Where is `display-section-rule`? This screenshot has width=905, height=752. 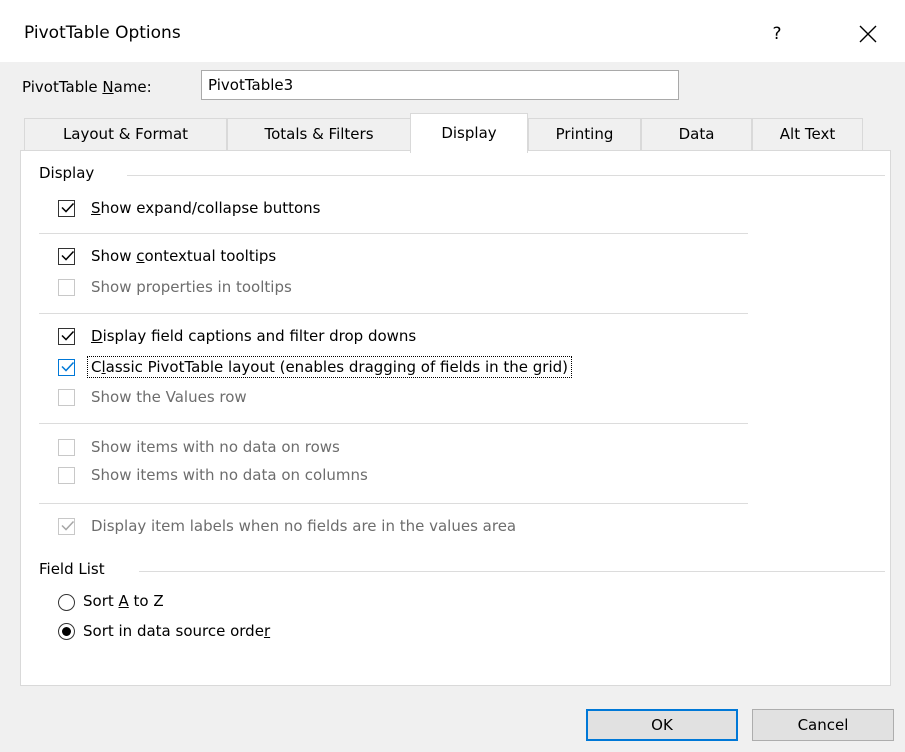
display-section-rule is located at coordinates (506, 175).